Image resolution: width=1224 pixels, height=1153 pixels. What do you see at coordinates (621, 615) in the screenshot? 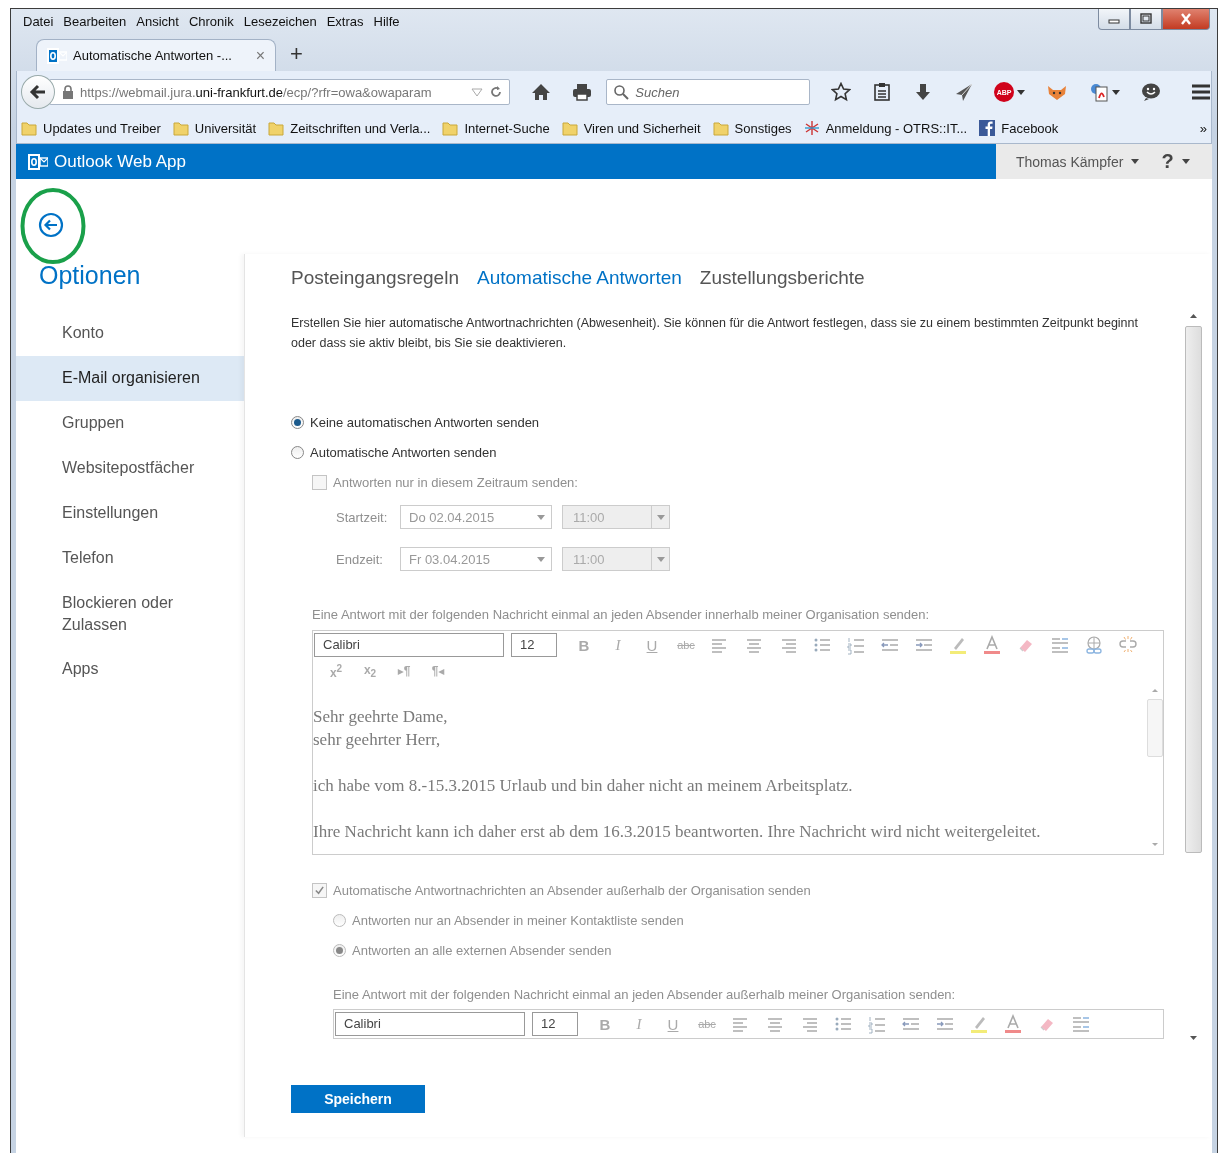
I see `message-label: Eine Antwort mit der folgenden Nachricht einmal an jeden Absender innerhalb meiner Organisation senden:` at bounding box center [621, 615].